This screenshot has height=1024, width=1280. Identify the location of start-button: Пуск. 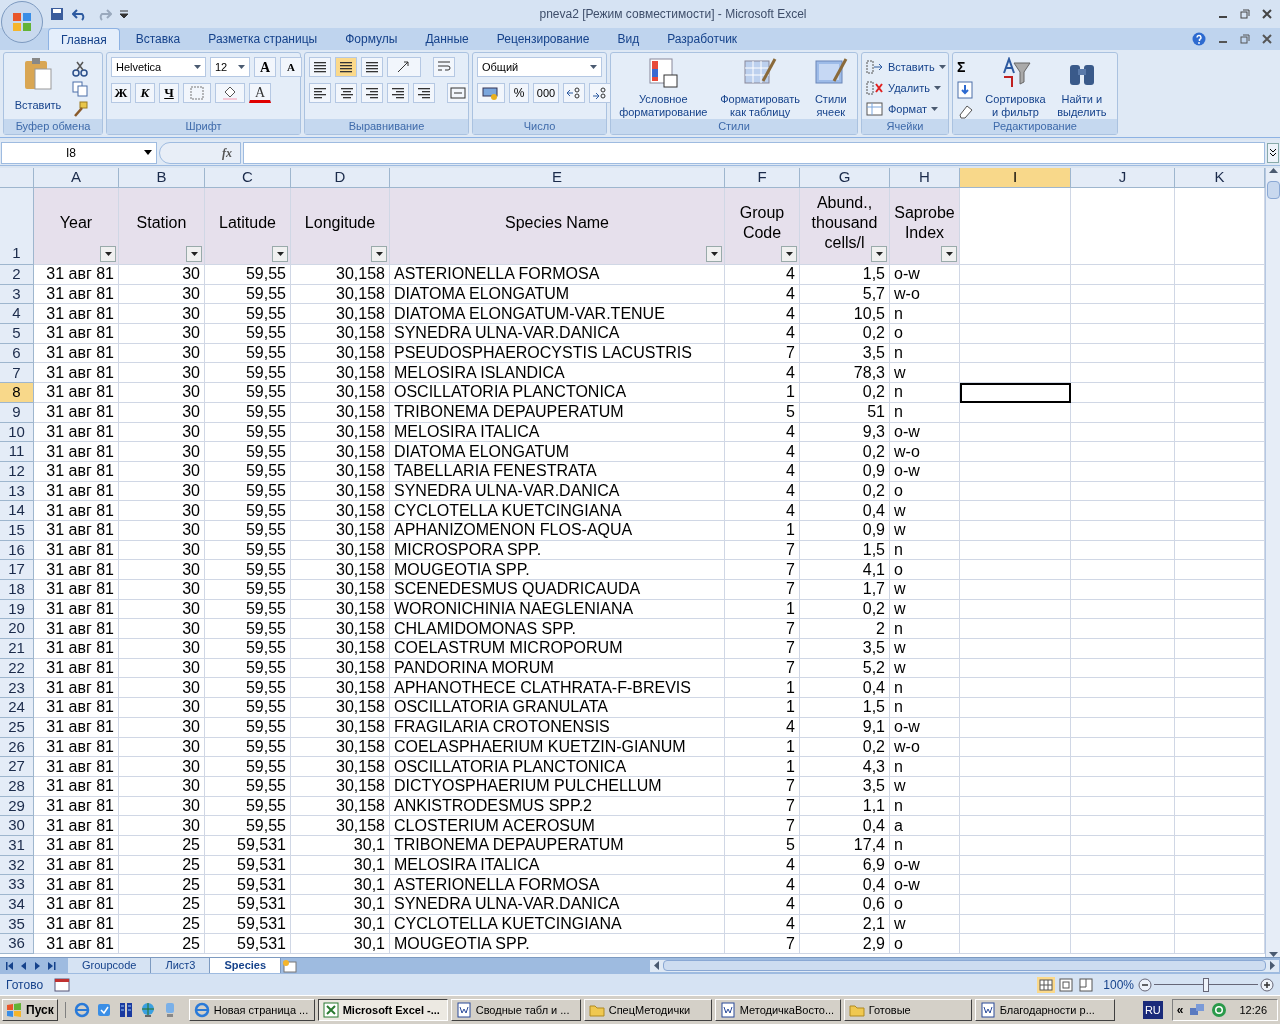
(30, 1010).